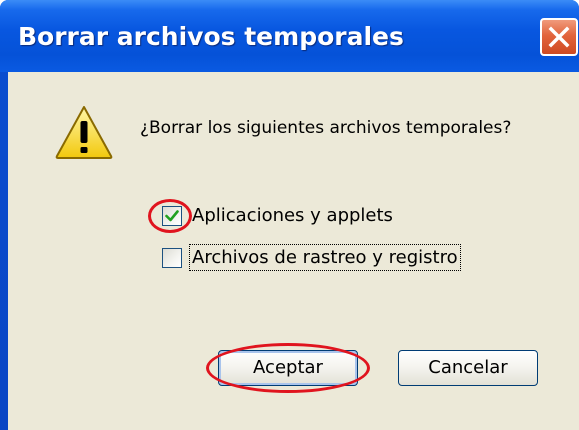  Describe the element at coordinates (172, 258) in the screenshot. I see `checkbox-trace-log-files` at that location.